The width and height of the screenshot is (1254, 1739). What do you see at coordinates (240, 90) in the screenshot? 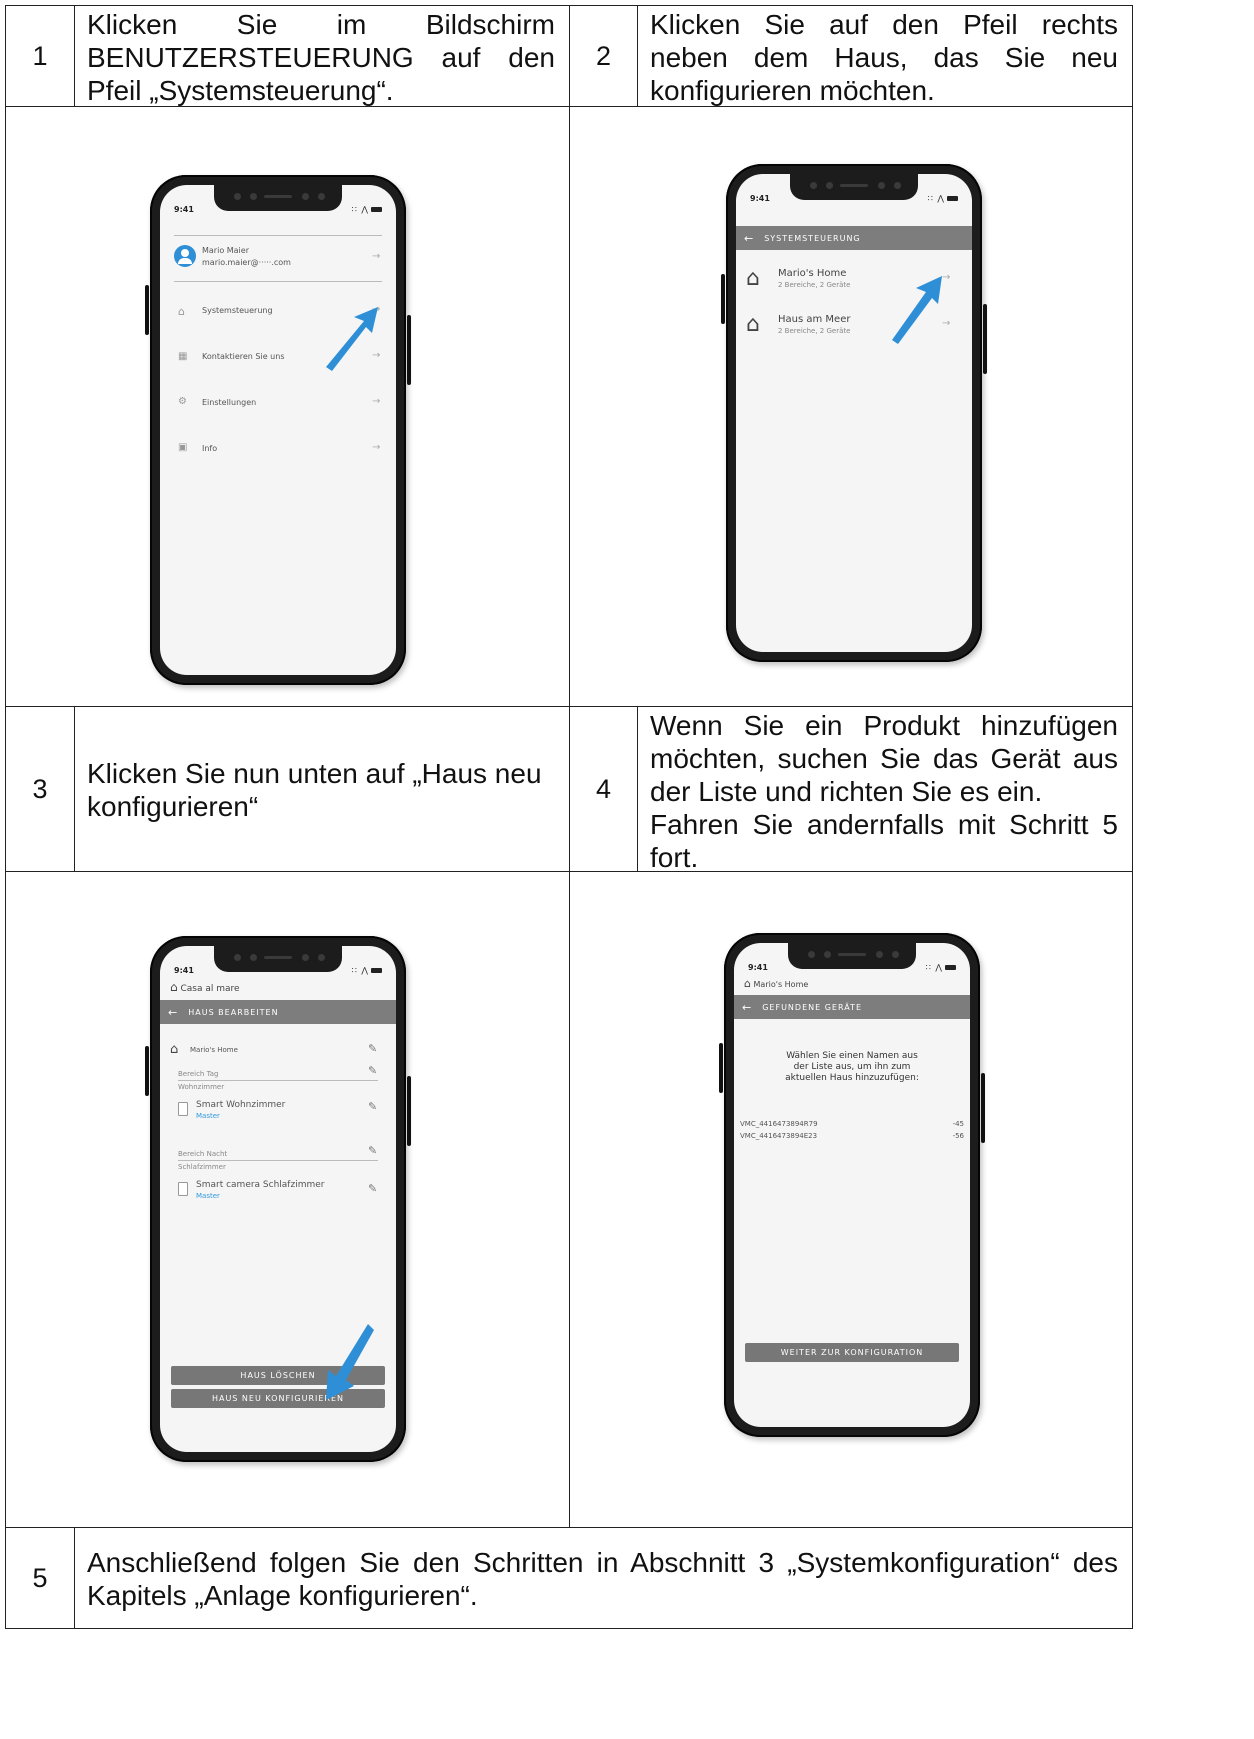
I see `step-1-line: Pfeil „Systemsteuerung“.` at bounding box center [240, 90].